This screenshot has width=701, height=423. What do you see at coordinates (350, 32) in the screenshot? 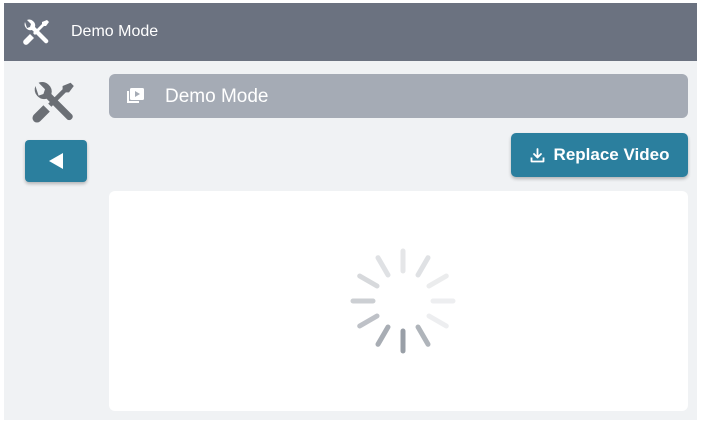
I see `title-bar: Demo Mode` at bounding box center [350, 32].